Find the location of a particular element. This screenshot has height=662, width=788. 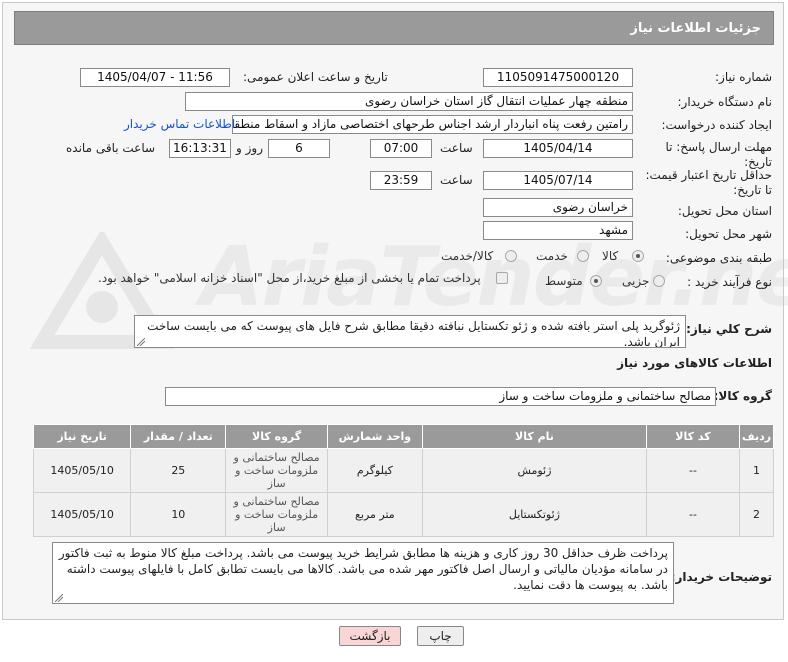

announce-datetime-label: تاریخ و ساعت اعلان عمومی: is located at coordinates (315, 77).